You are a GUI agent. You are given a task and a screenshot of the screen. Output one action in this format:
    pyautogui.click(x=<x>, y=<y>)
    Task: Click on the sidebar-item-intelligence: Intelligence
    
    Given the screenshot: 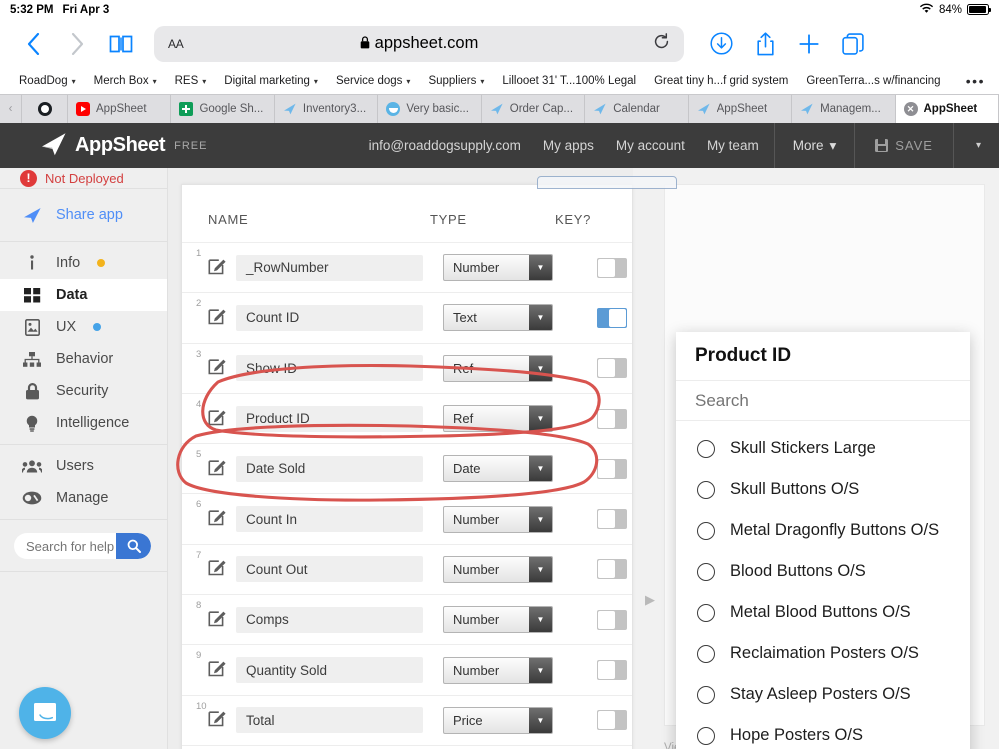 What is the action you would take?
    pyautogui.click(x=83, y=423)
    